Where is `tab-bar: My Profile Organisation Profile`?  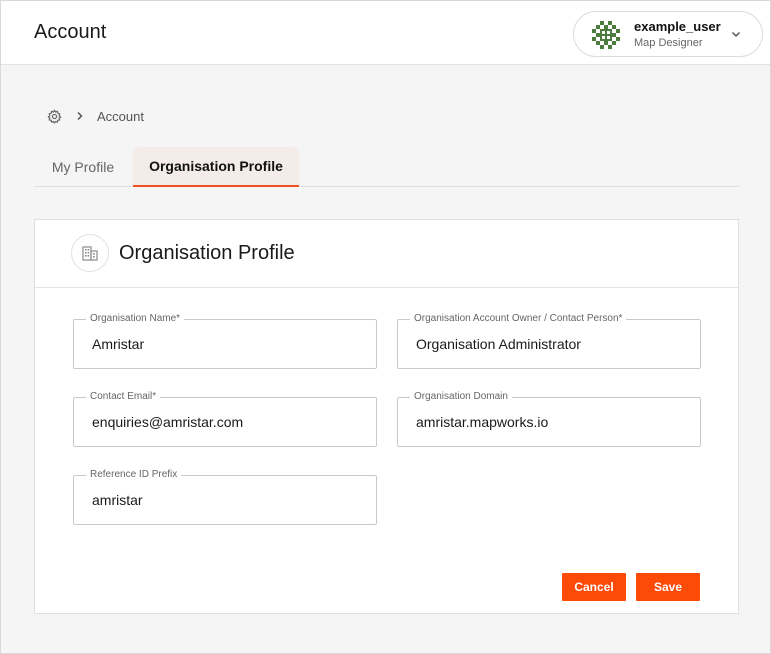
tab-bar: My Profile Organisation Profile is located at coordinates (386, 167).